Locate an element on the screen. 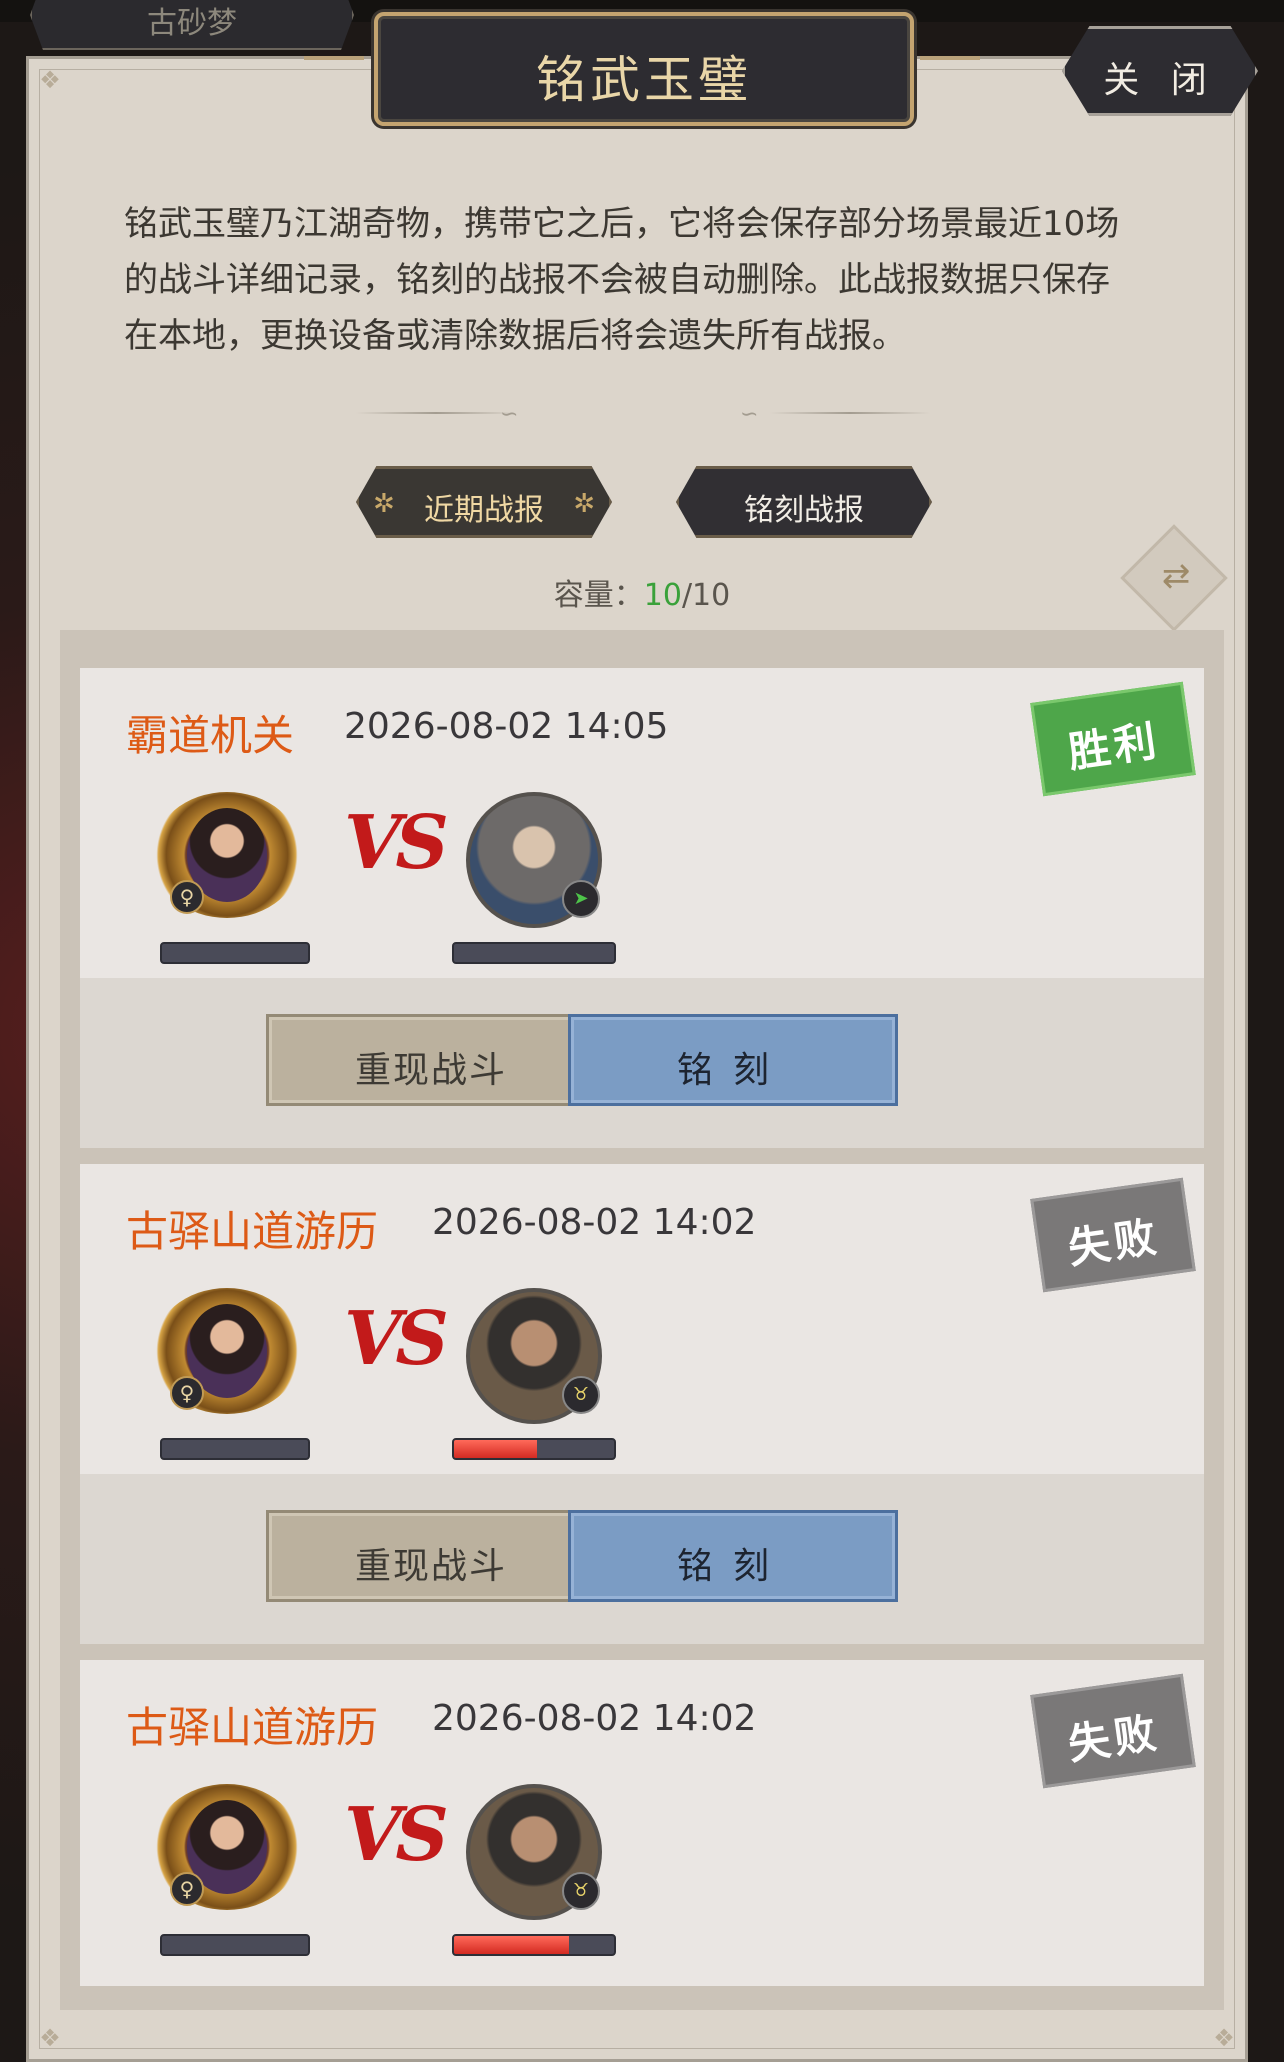 This screenshot has width=1284, height=2062. tab-engraved-reports: 铭刻战报 is located at coordinates (804, 502).